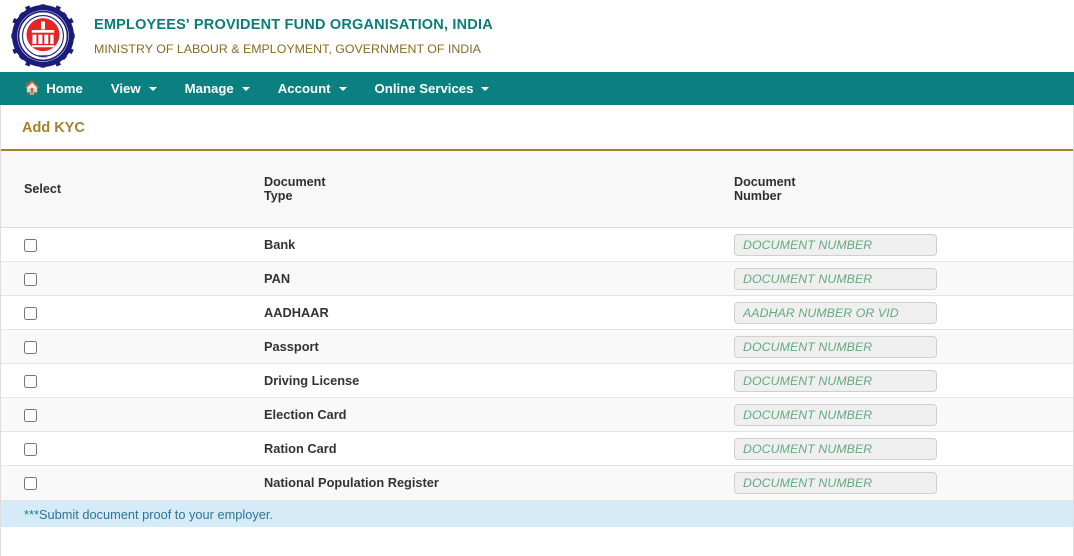 The width and height of the screenshot is (1074, 556). What do you see at coordinates (291, 346) in the screenshot?
I see `document-type-label: Passport` at bounding box center [291, 346].